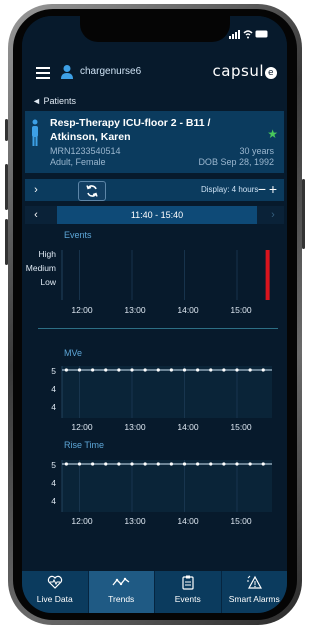 The height and width of the screenshot is (629, 320). I want to click on events-ytick: High, so click(47, 254).